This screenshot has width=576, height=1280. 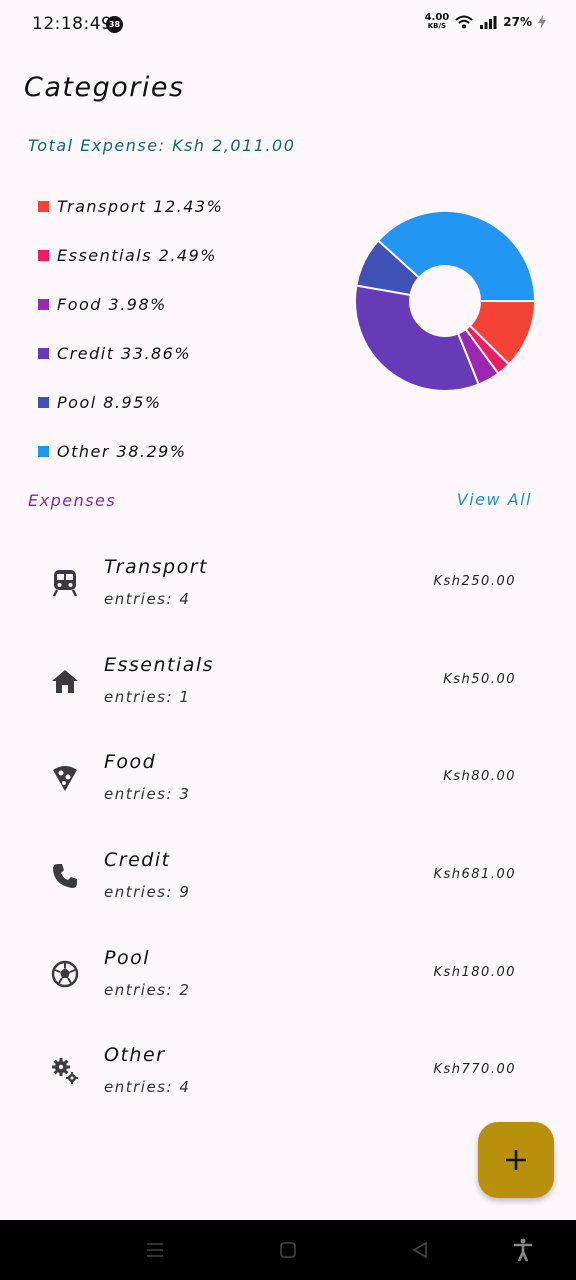 What do you see at coordinates (72, 24) in the screenshot?
I see `status-time: 12:18:49` at bounding box center [72, 24].